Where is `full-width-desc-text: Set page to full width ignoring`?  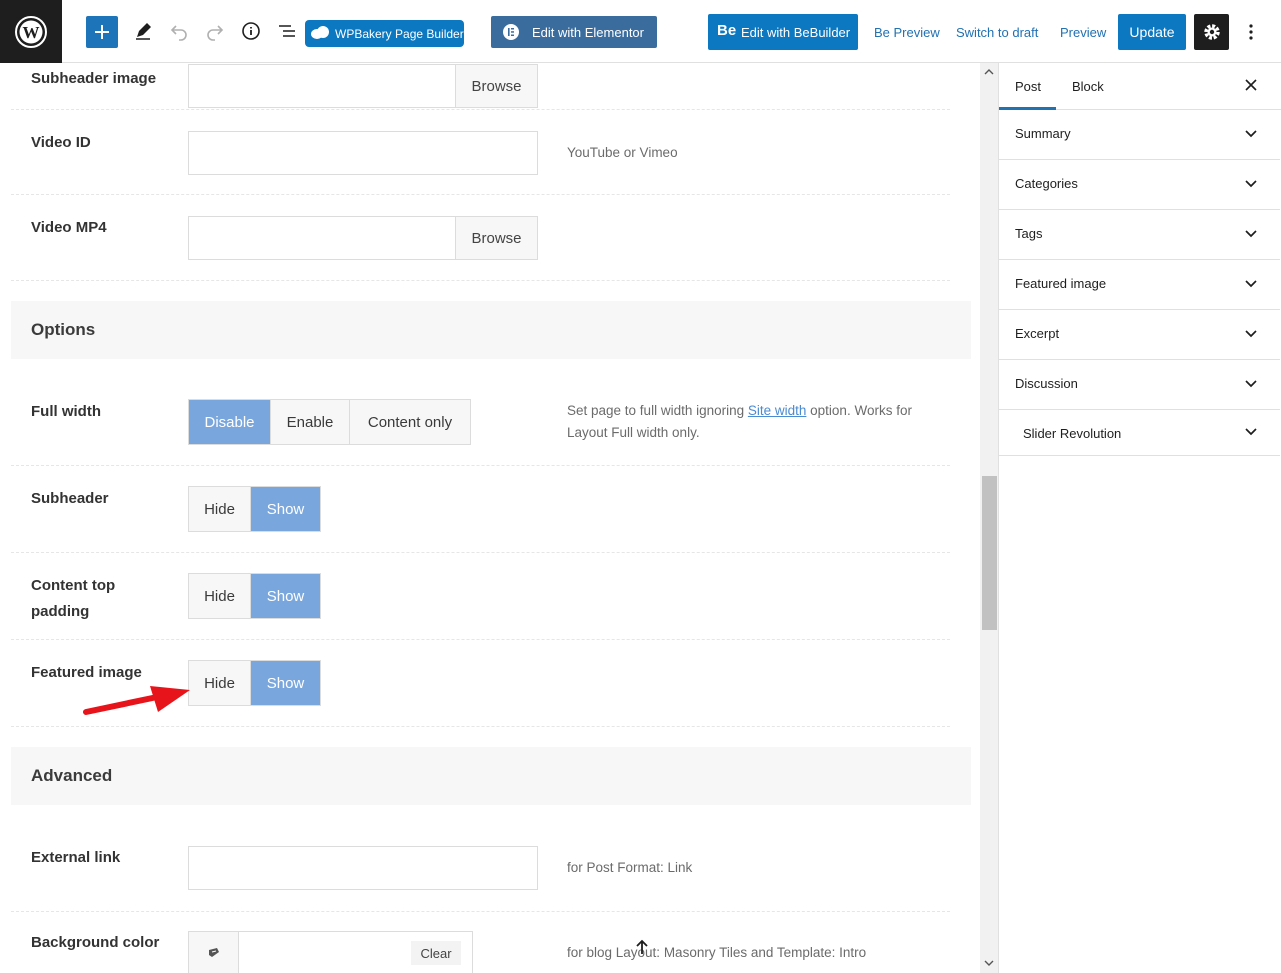 full-width-desc-text: Set page to full width ignoring is located at coordinates (657, 410).